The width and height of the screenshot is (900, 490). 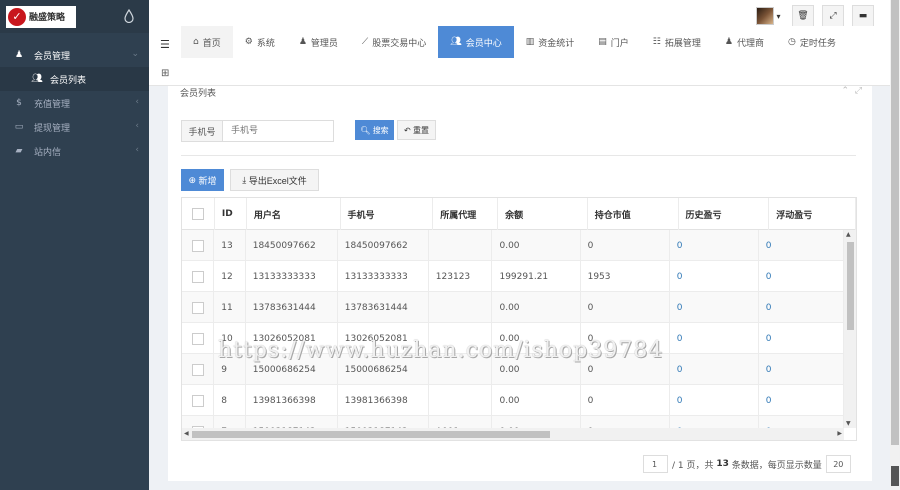 What do you see at coordinates (613, 42) in the screenshot?
I see `tab-portal: ▤ 门户` at bounding box center [613, 42].